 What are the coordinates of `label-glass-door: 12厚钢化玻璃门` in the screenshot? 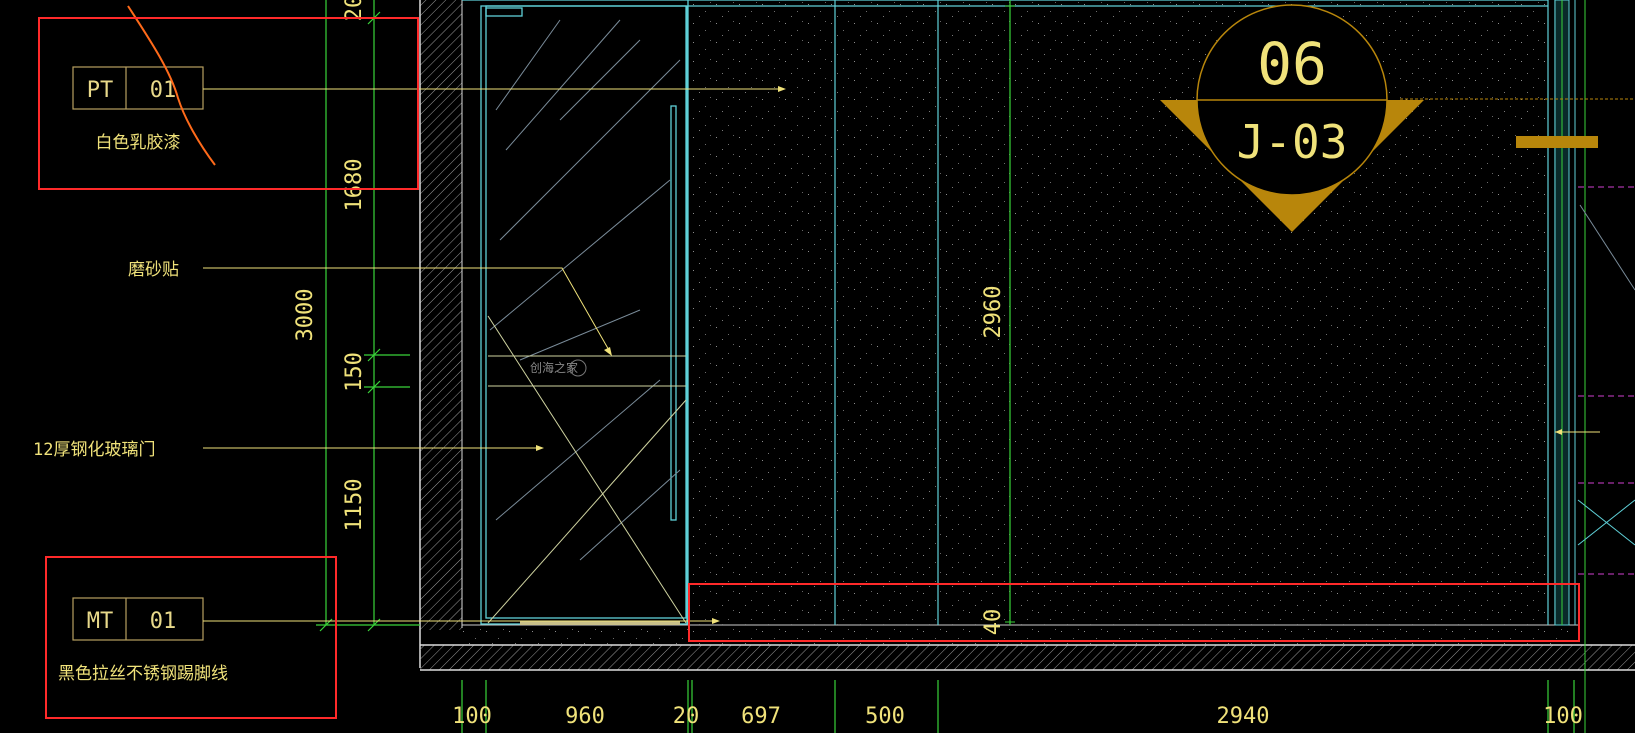 It's located at (94, 450).